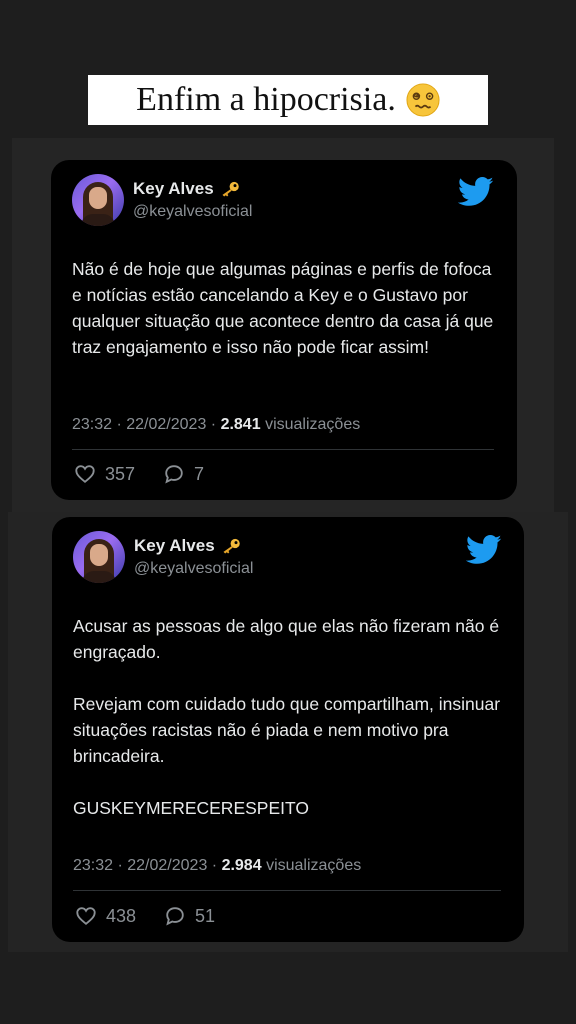 The height and width of the screenshot is (1024, 576). I want to click on caption-text: Enfim a hipocrisia., so click(266, 99).